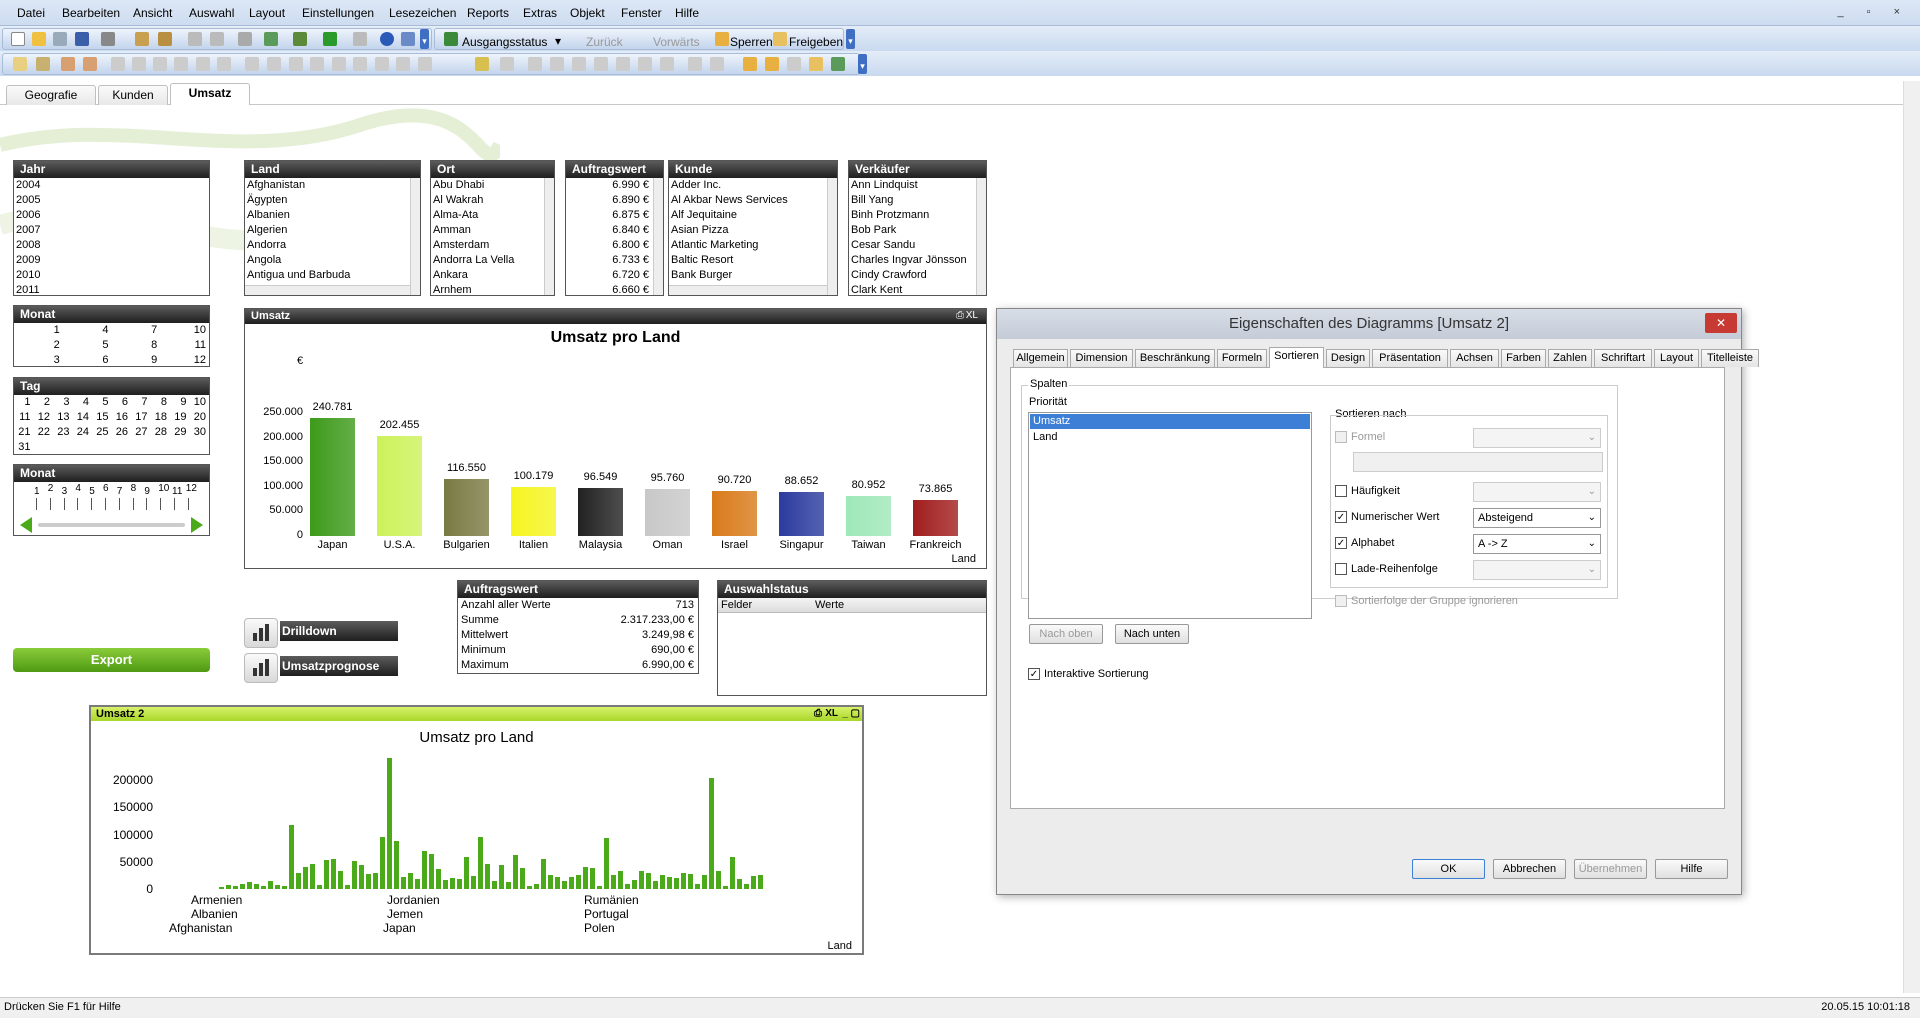 This screenshot has height=1018, width=1920. What do you see at coordinates (327, 290) in the screenshot?
I see `horizontal-scrollbar` at bounding box center [327, 290].